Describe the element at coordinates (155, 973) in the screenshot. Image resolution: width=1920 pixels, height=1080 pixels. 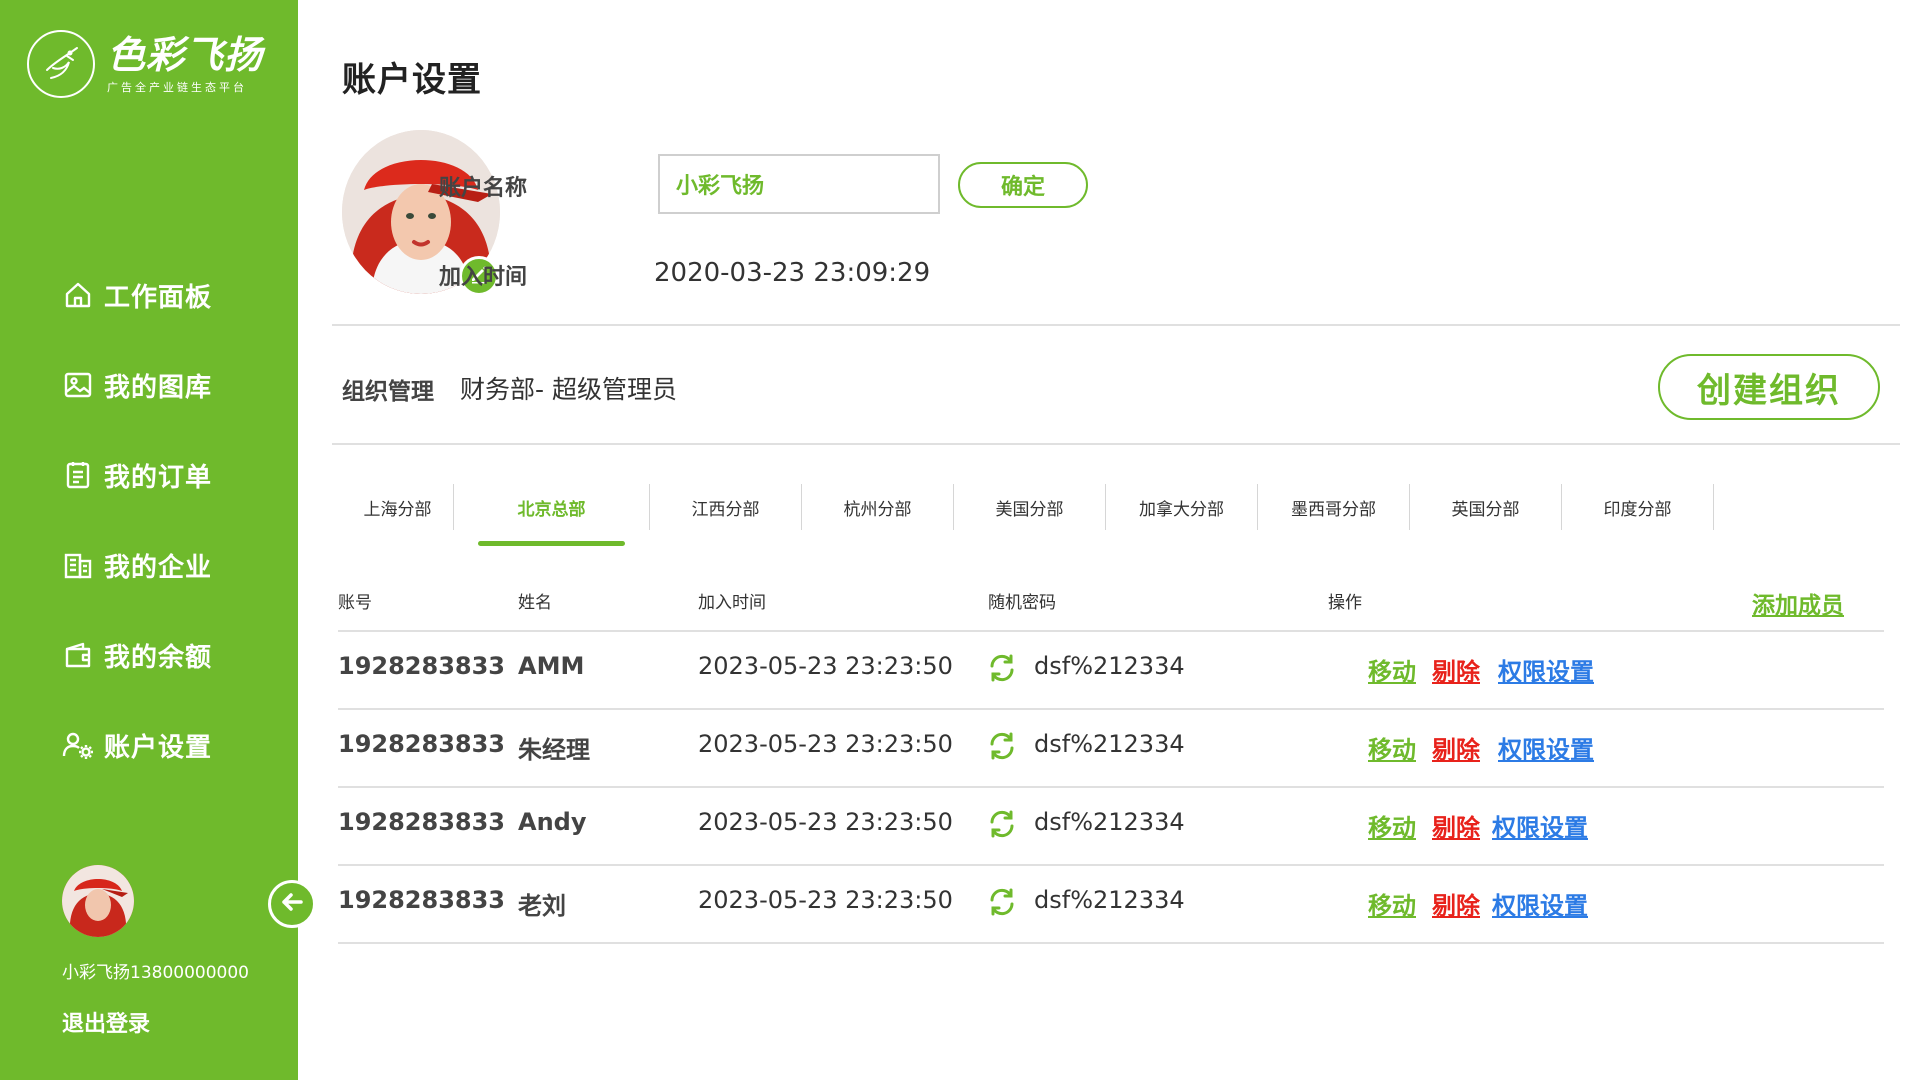
I see `sidebar-username: 小彩飞扬13800000000` at that location.